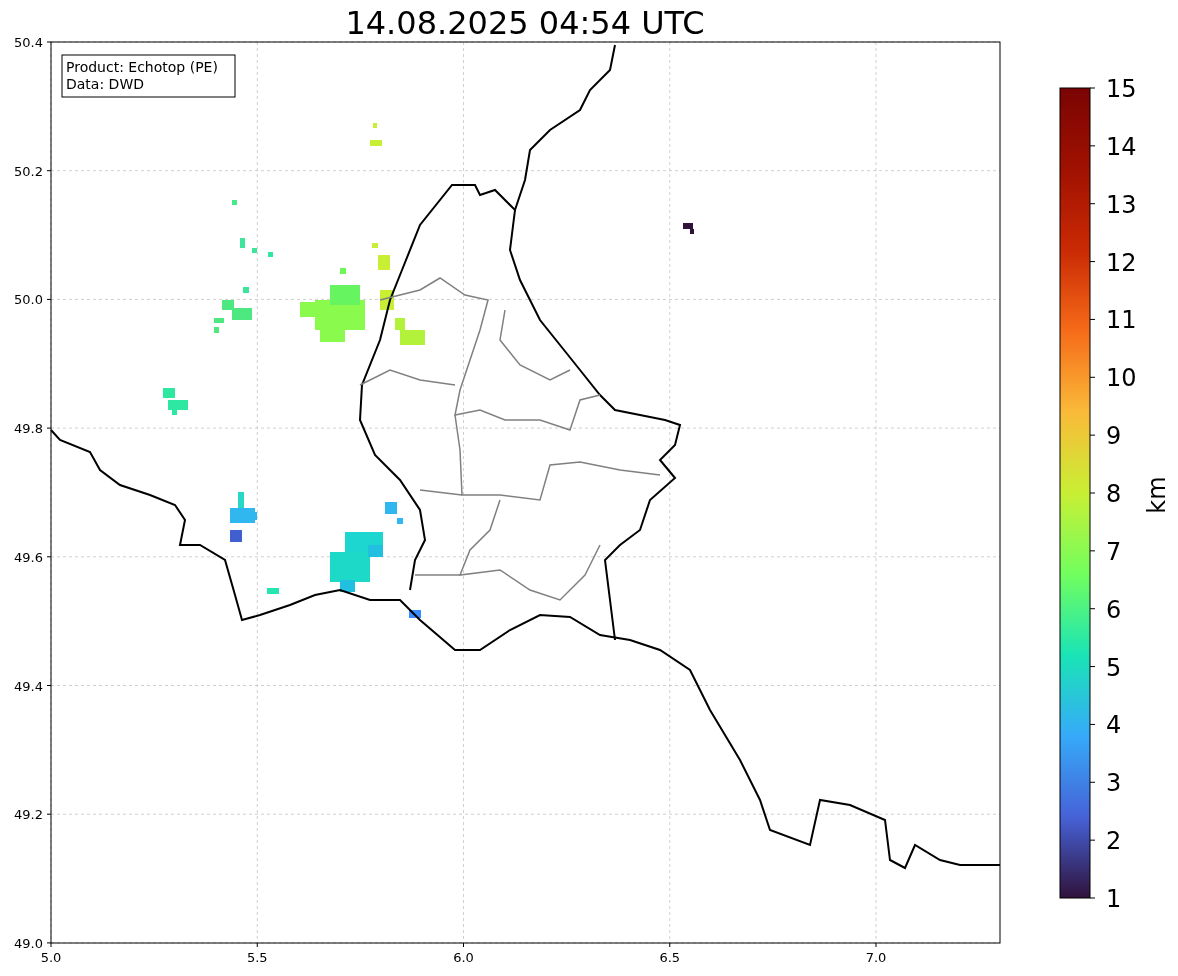 This screenshot has width=1178, height=976. What do you see at coordinates (1121, 89) in the screenshot?
I see `colorbar-tick-label: 15` at bounding box center [1121, 89].